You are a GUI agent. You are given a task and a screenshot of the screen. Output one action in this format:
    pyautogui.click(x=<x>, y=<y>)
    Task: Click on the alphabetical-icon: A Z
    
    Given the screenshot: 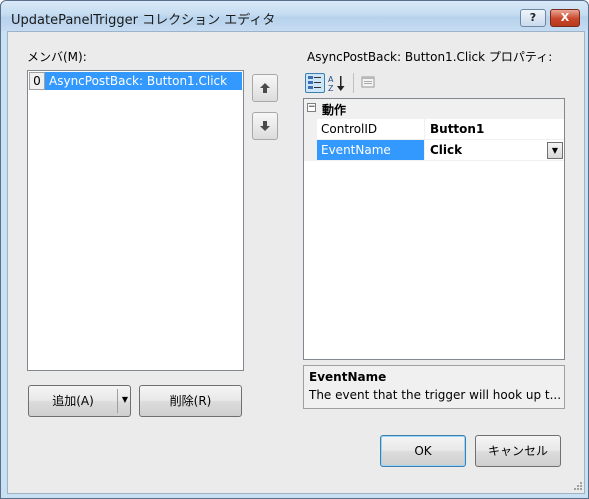 What is the action you would take?
    pyautogui.click(x=337, y=83)
    